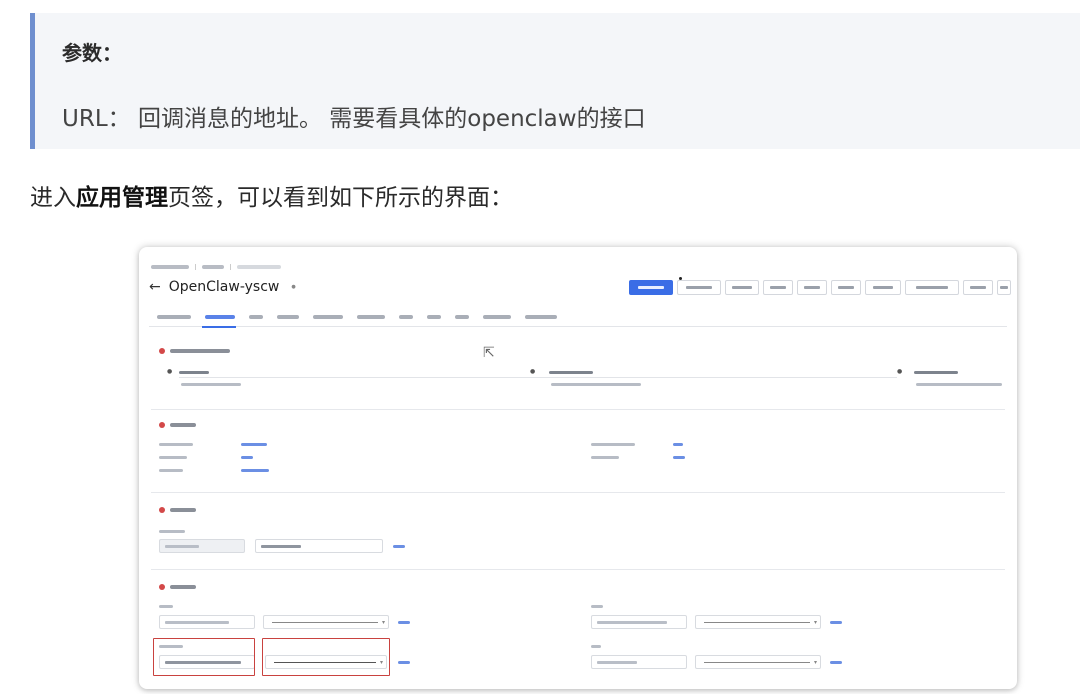  What do you see at coordinates (758, 662) in the screenshot?
I see `token-select: ▾` at bounding box center [758, 662].